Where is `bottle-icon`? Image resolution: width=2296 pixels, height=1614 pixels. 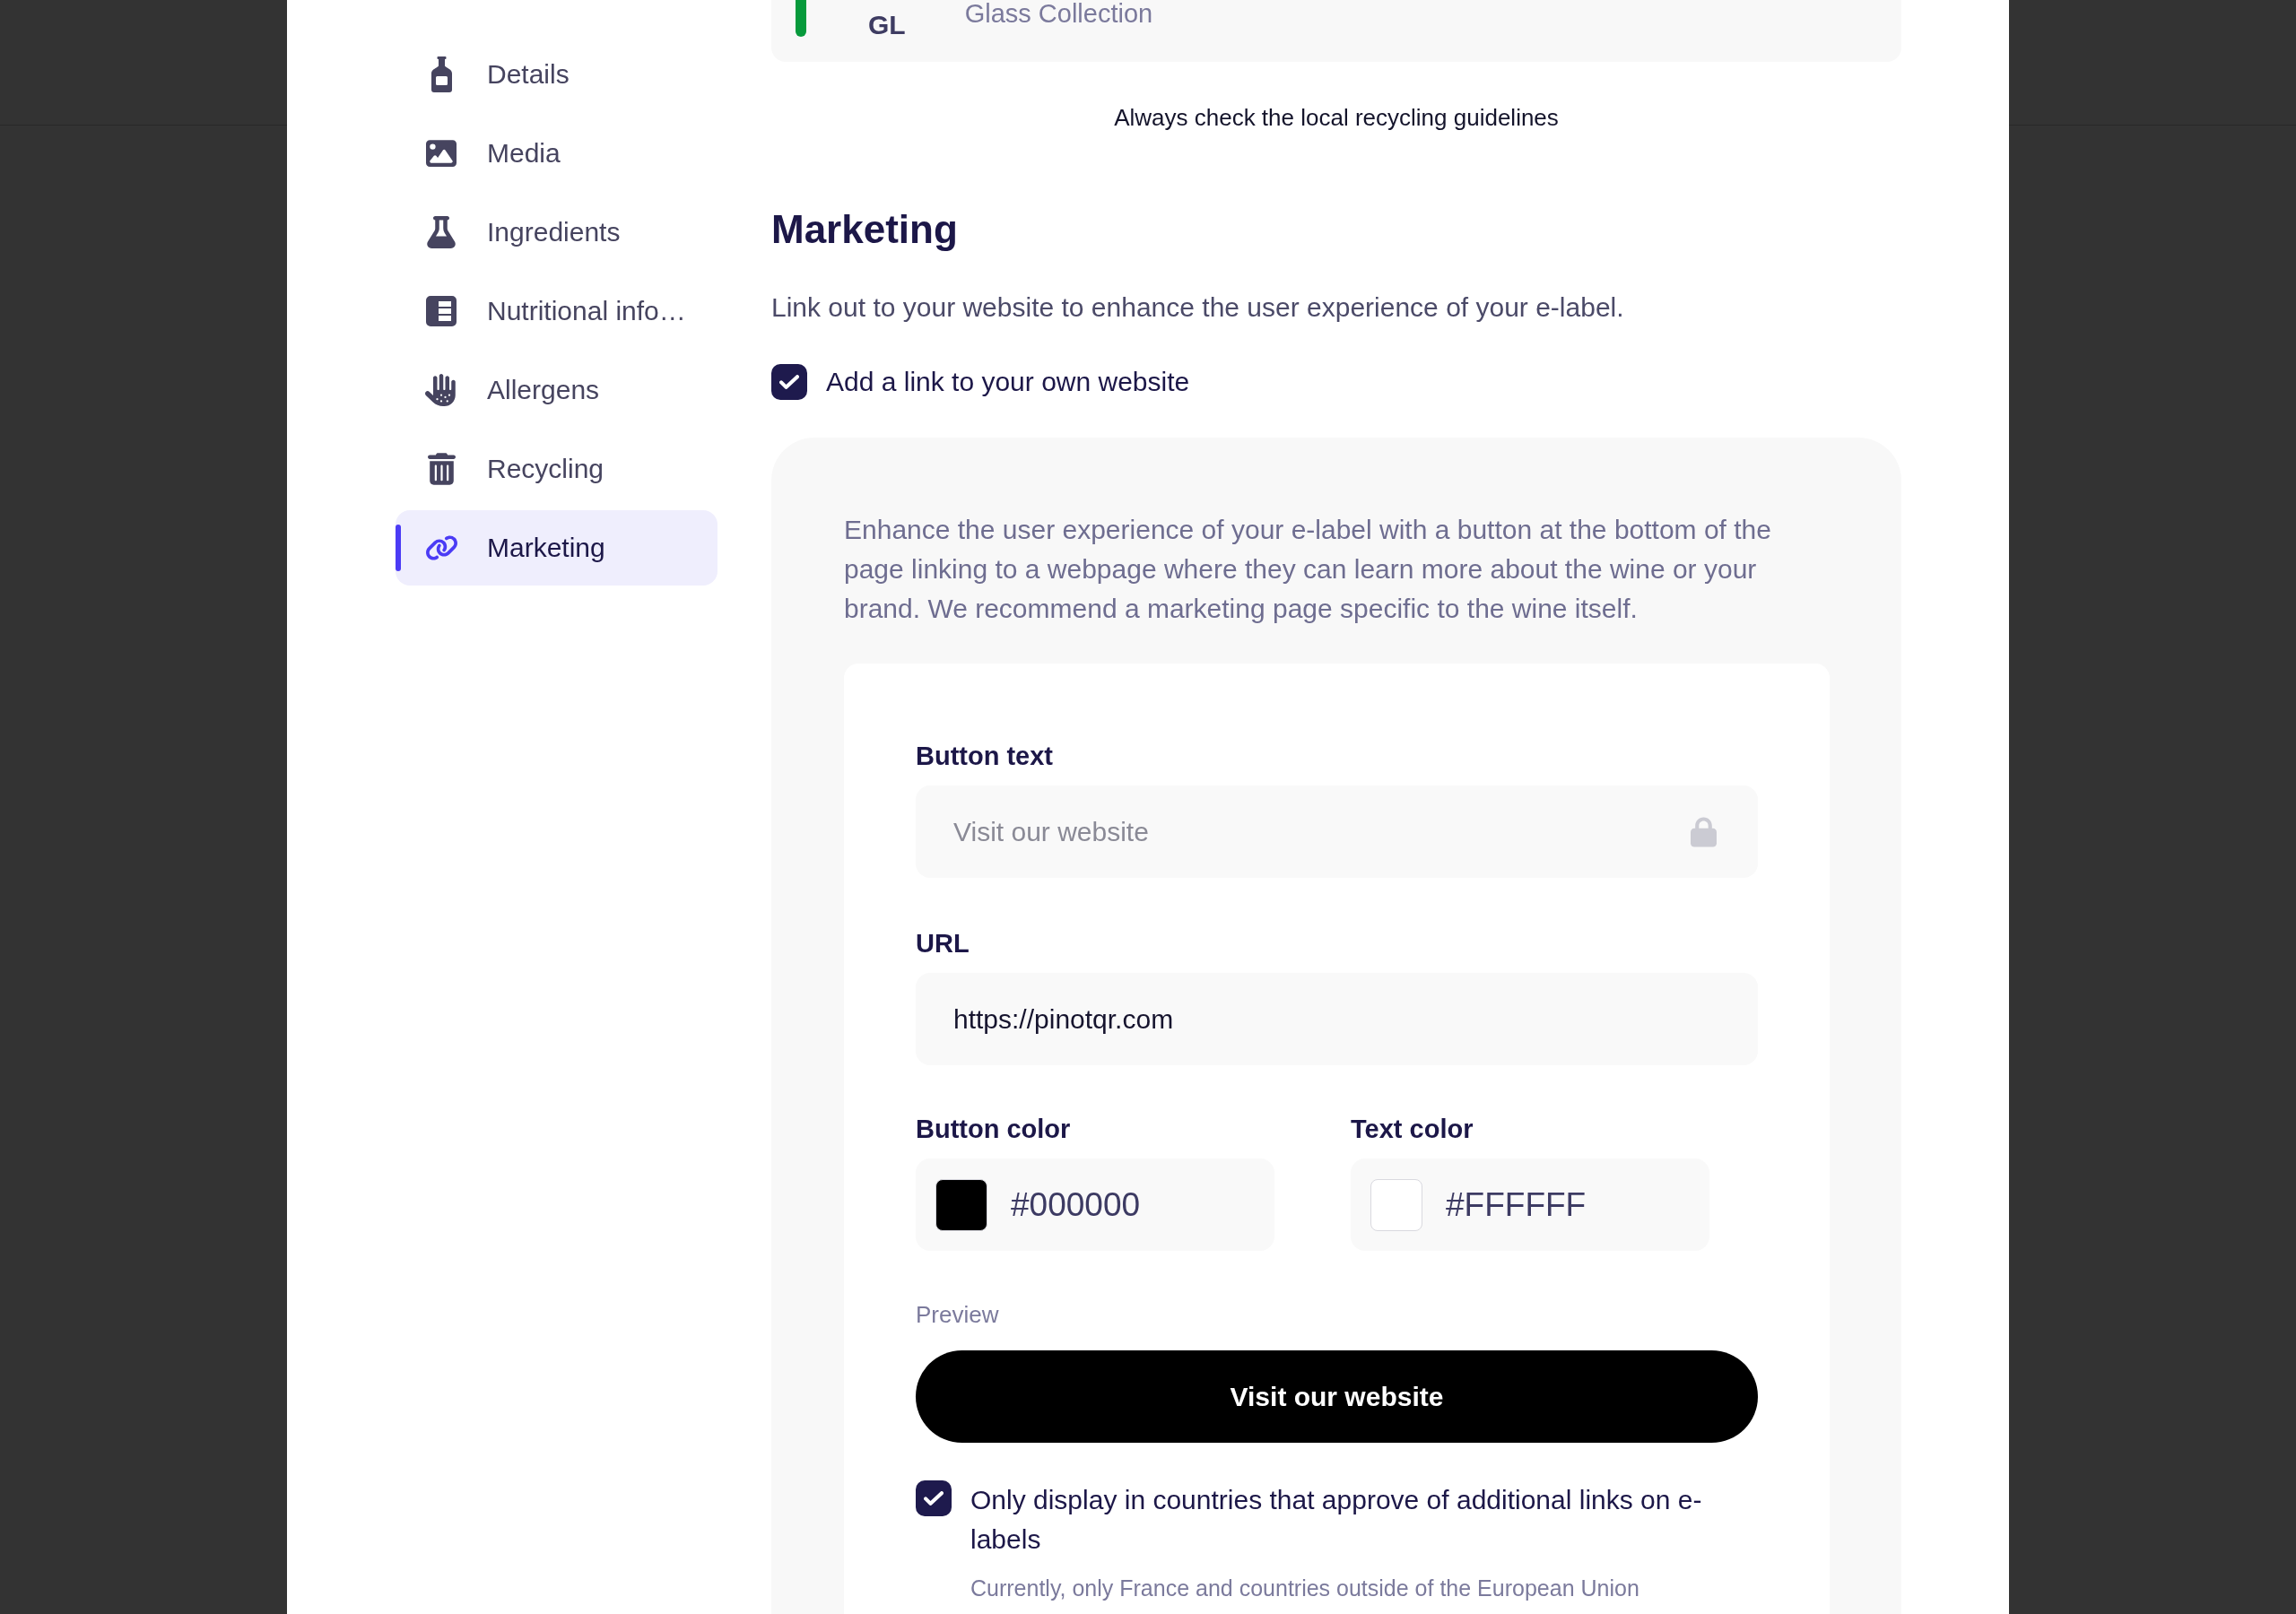 bottle-icon is located at coordinates (441, 74).